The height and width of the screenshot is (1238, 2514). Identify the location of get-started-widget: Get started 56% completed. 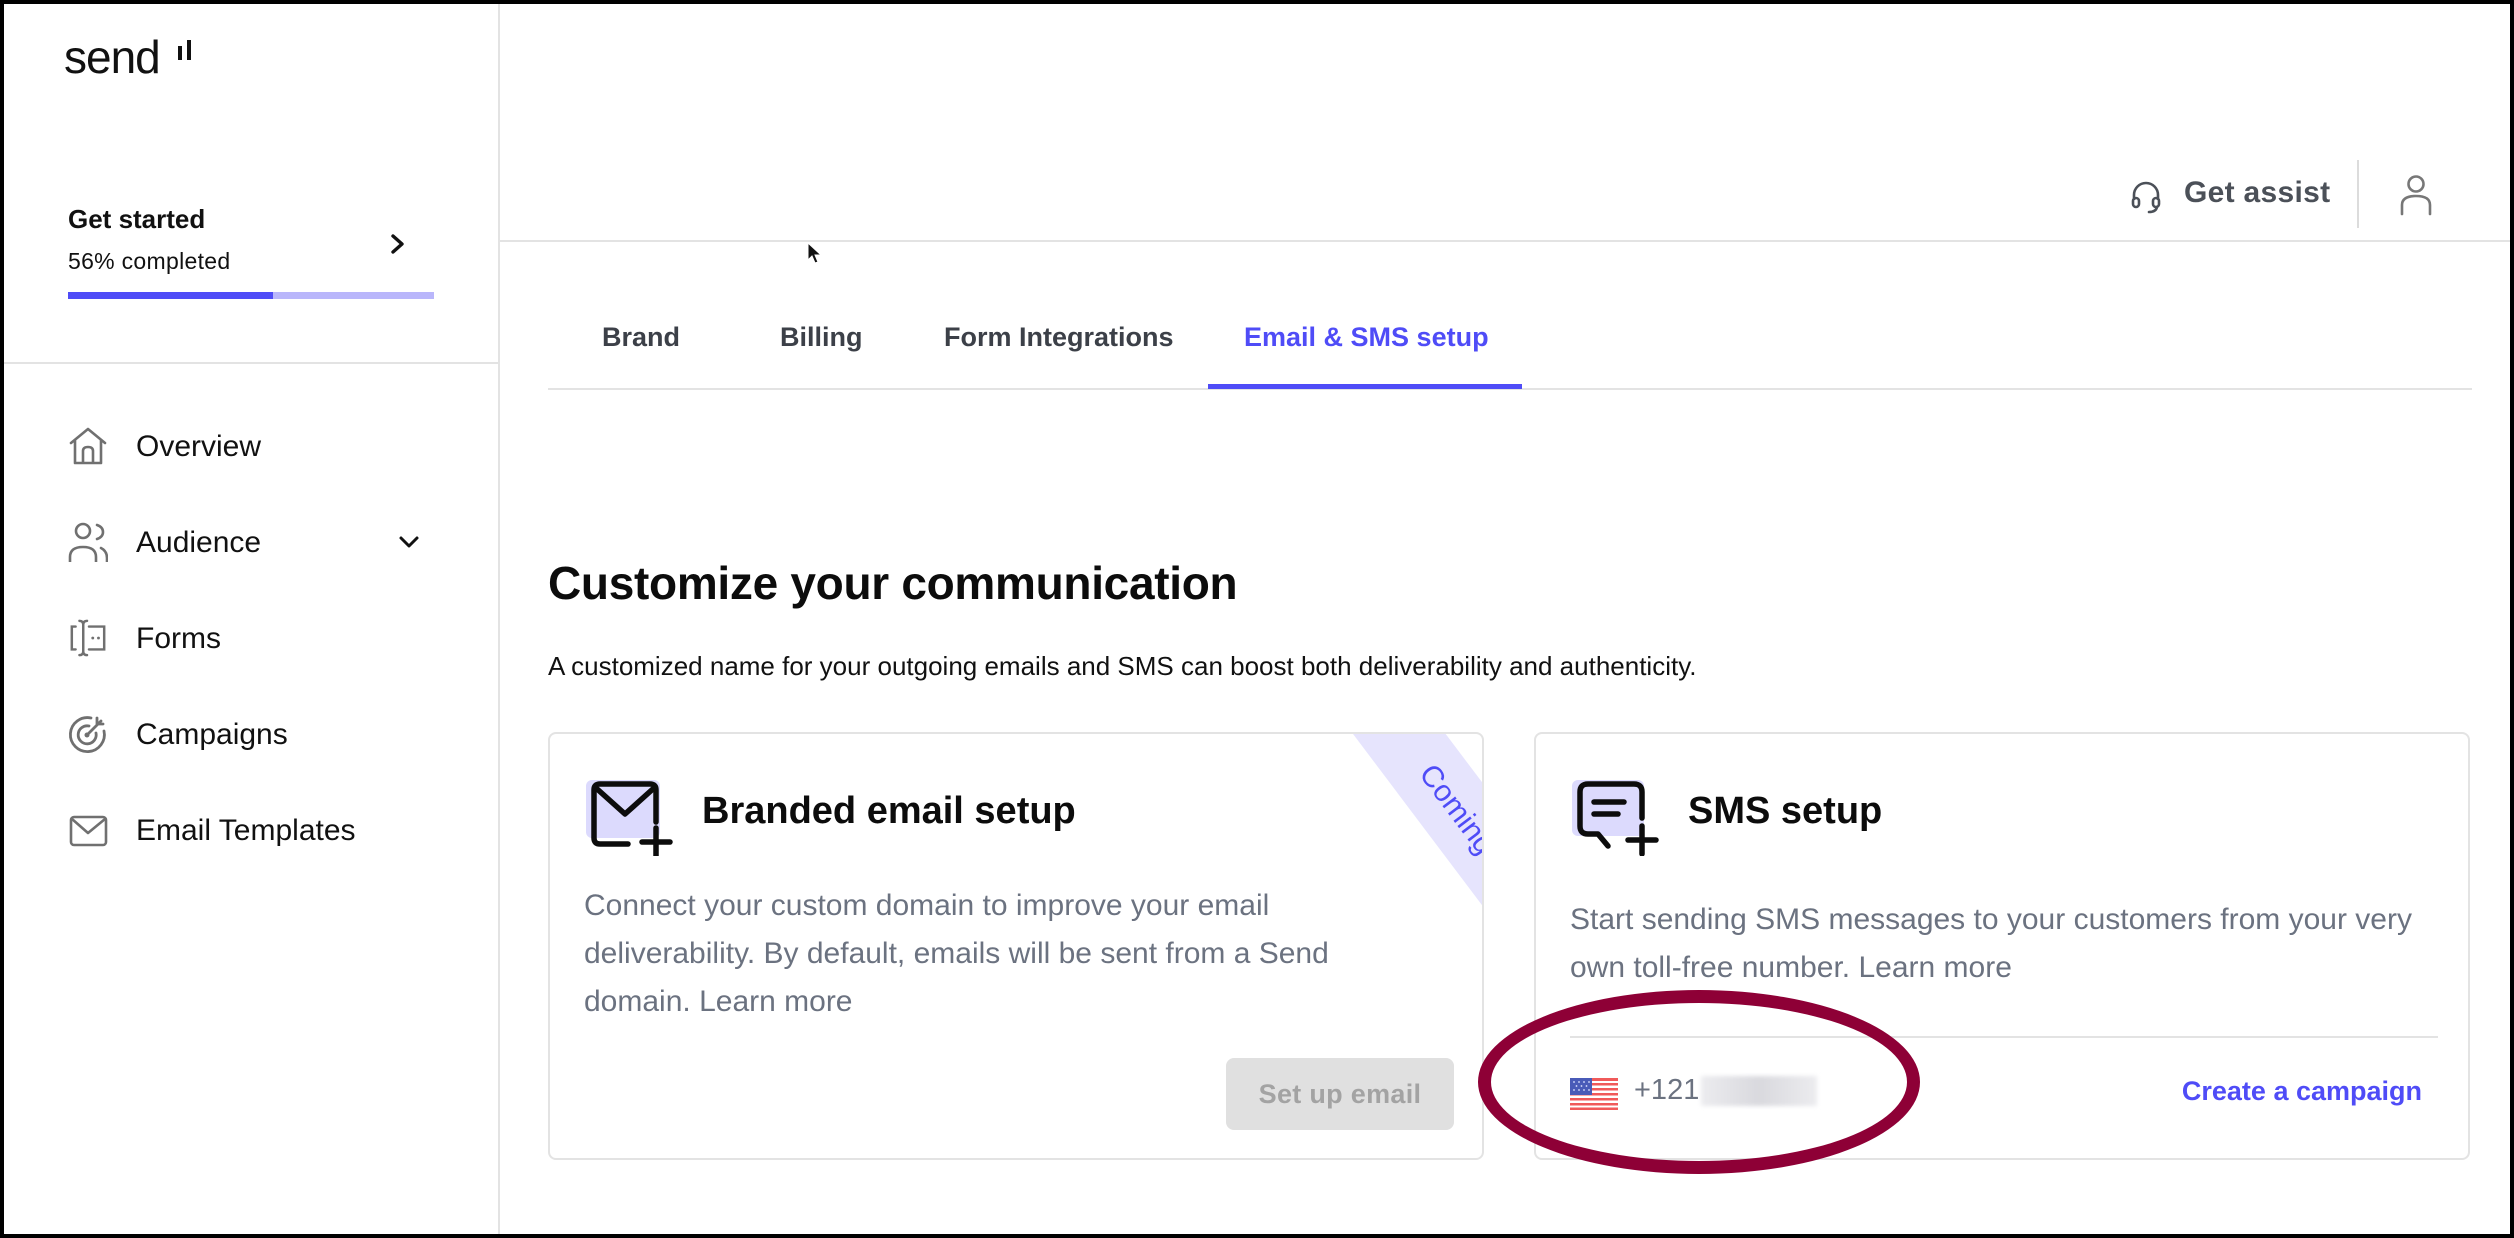
(258, 260).